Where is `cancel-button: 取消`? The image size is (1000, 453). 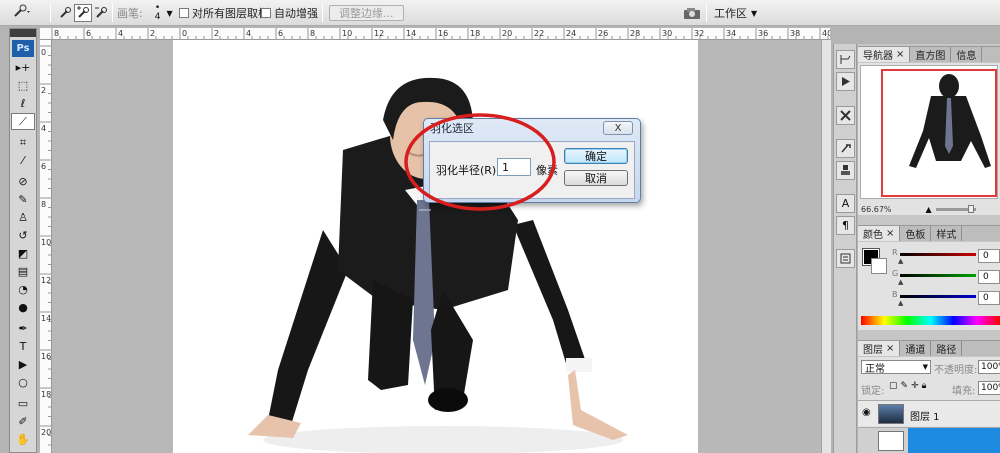 cancel-button: 取消 is located at coordinates (596, 178).